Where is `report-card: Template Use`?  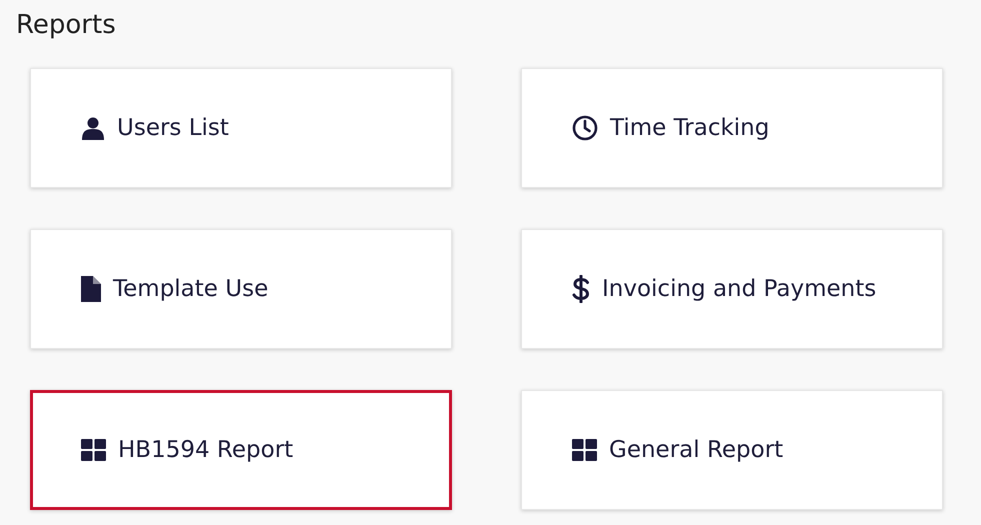 report-card: Template Use is located at coordinates (241, 289).